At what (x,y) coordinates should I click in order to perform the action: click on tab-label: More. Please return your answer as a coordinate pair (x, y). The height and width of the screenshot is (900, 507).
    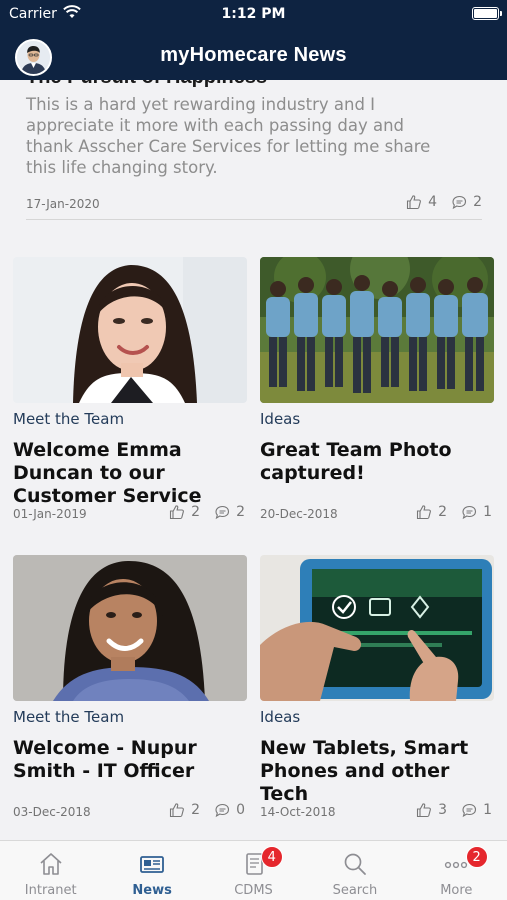
    Looking at the image, I should click on (456, 890).